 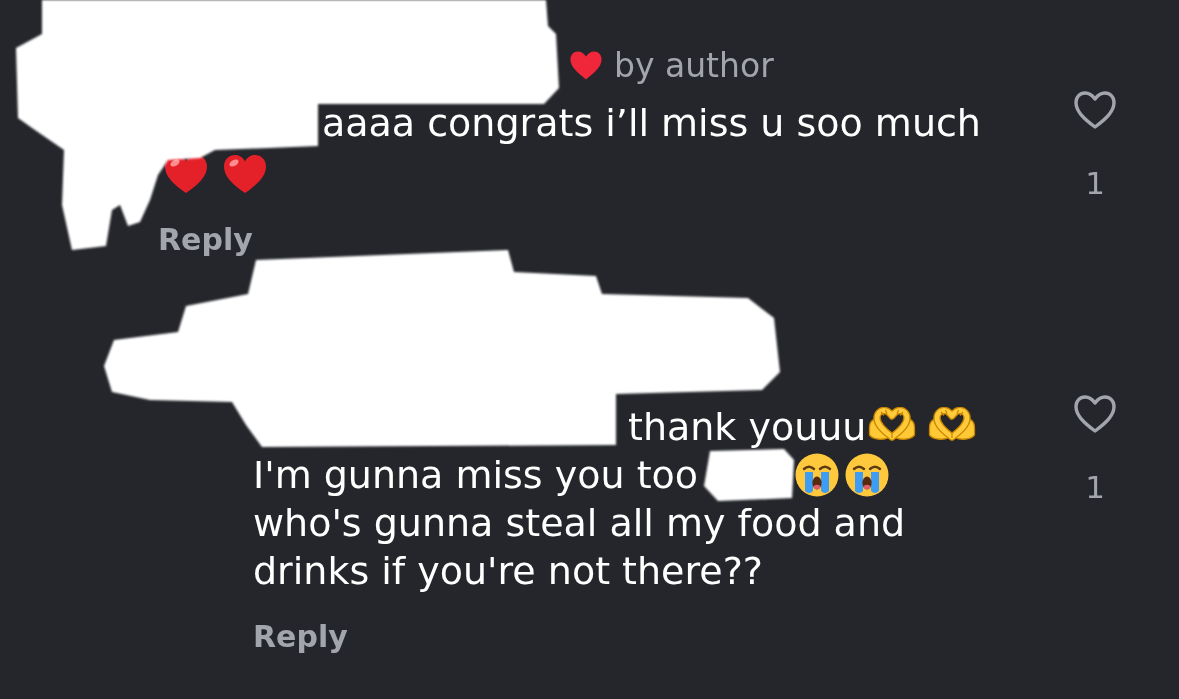 What do you see at coordinates (747, 427) in the screenshot?
I see `comment-text: thank youuu` at bounding box center [747, 427].